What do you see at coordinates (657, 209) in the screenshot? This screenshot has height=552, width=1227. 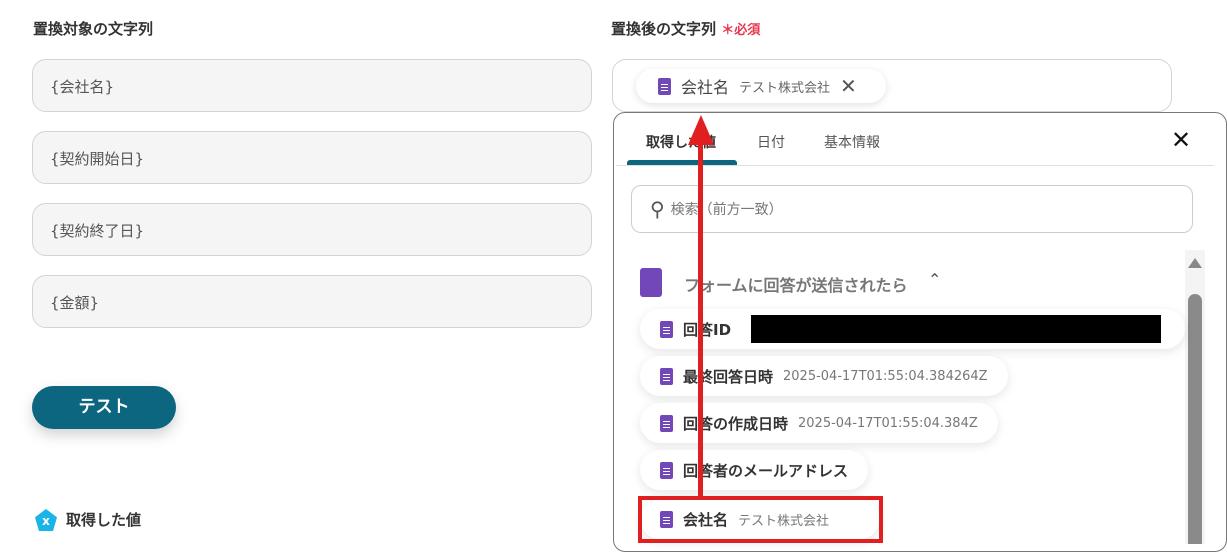 I see `search-icon: ⚲` at bounding box center [657, 209].